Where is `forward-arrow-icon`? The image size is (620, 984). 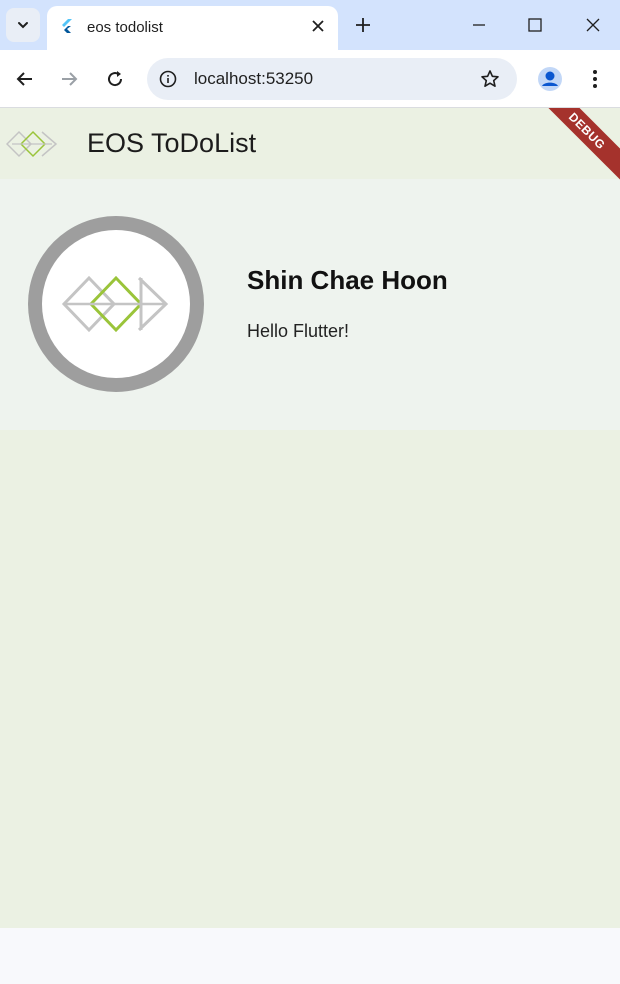 forward-arrow-icon is located at coordinates (70, 79).